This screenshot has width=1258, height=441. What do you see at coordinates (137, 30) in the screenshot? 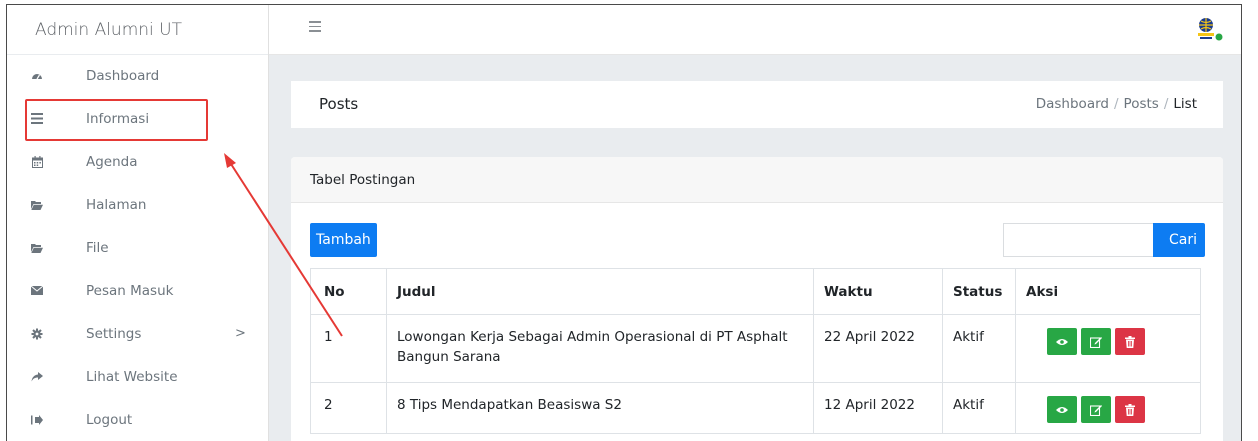
I see `brand-title: Admin Alumni UT` at bounding box center [137, 30].